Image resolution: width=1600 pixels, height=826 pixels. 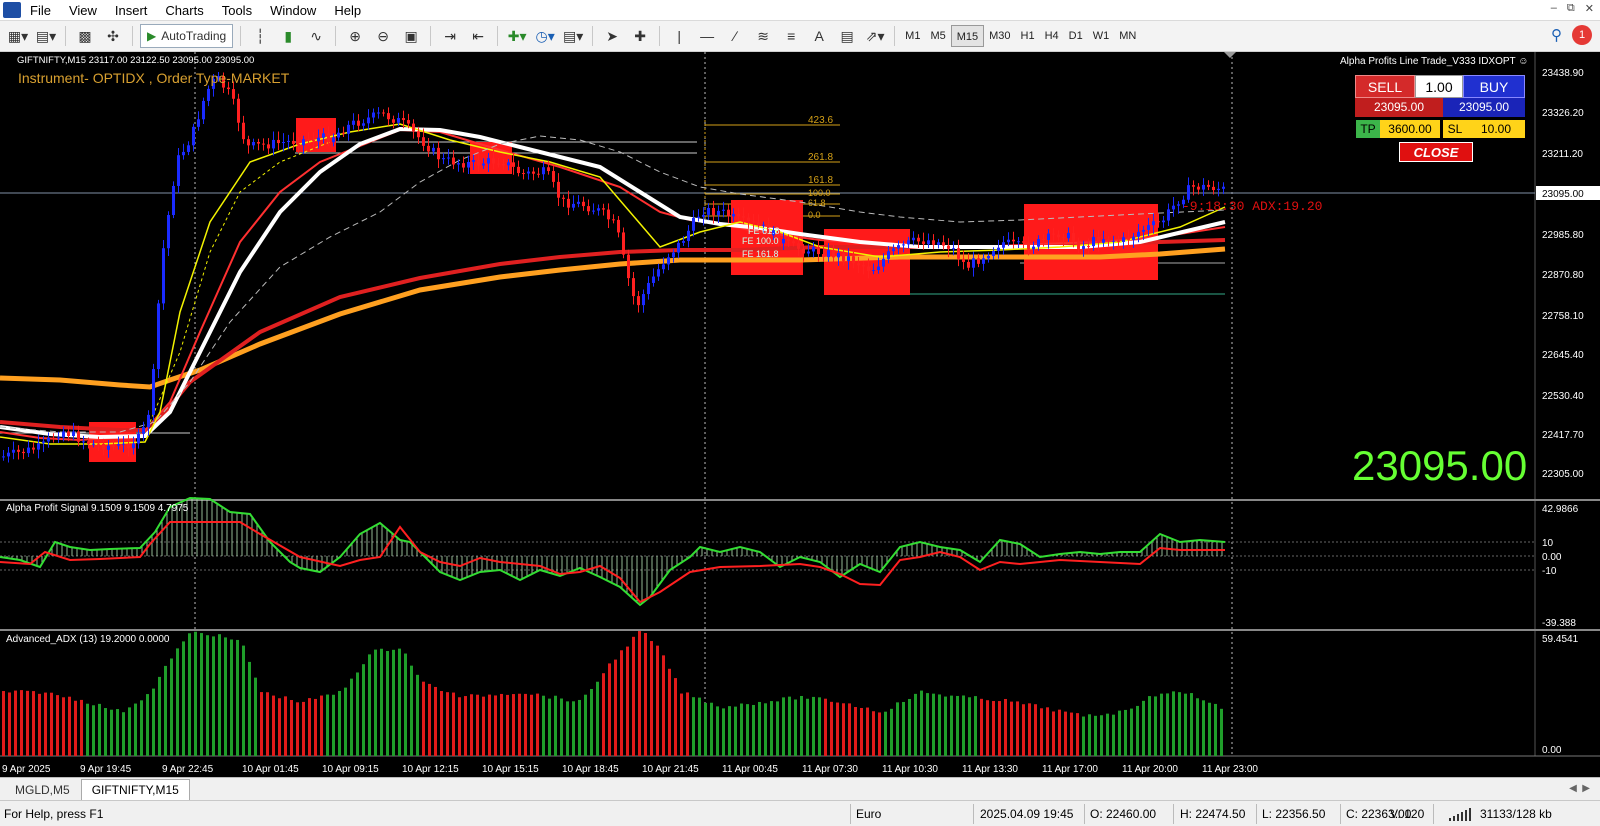 What do you see at coordinates (967, 36) in the screenshot?
I see `timeframe-m15-button: M15` at bounding box center [967, 36].